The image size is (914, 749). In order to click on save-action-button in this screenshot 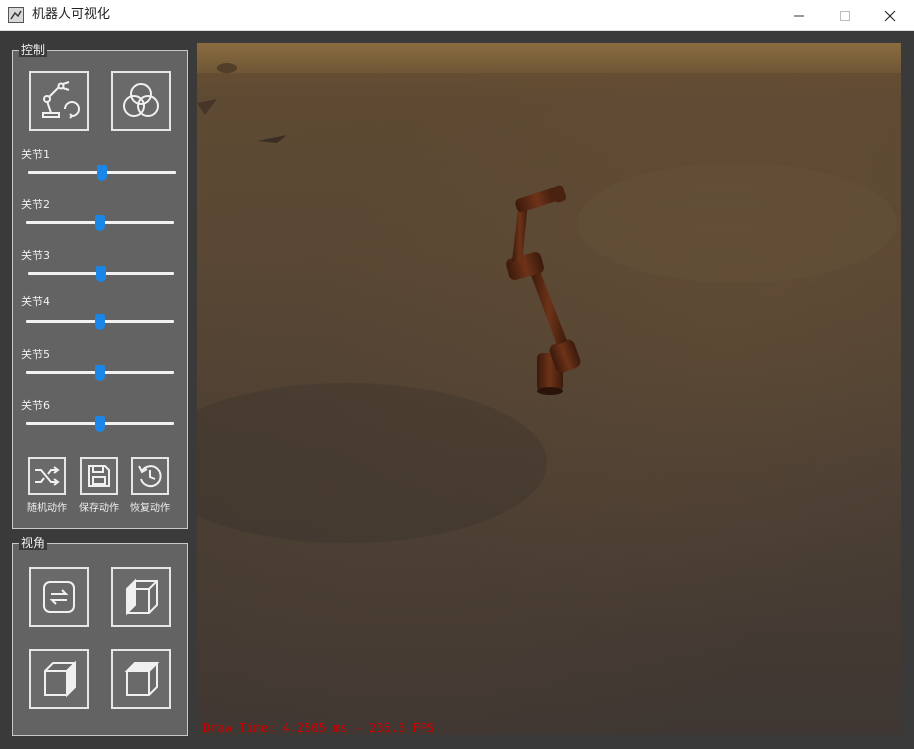, I will do `click(99, 476)`.